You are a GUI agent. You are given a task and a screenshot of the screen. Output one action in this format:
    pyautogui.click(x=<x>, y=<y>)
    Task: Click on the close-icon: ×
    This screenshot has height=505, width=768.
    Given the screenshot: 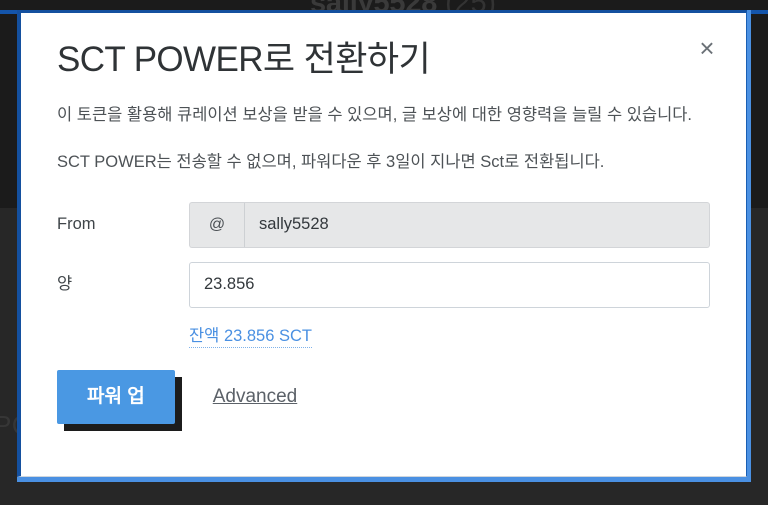 What is the action you would take?
    pyautogui.click(x=707, y=48)
    